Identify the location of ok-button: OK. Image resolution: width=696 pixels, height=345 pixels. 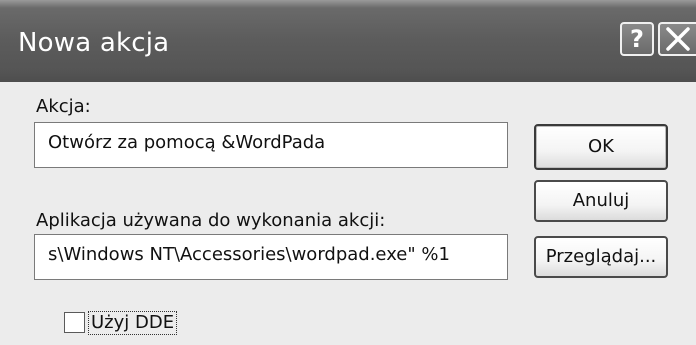
(601, 147).